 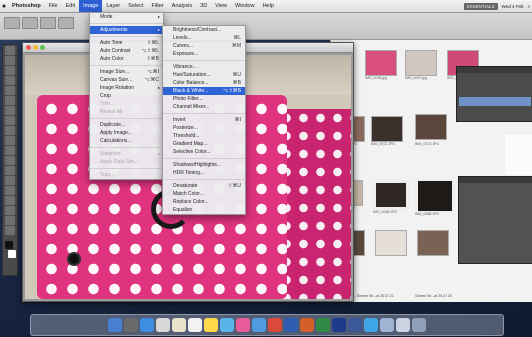 What do you see at coordinates (275, 325) in the screenshot?
I see `photo-booth-icon` at bounding box center [275, 325].